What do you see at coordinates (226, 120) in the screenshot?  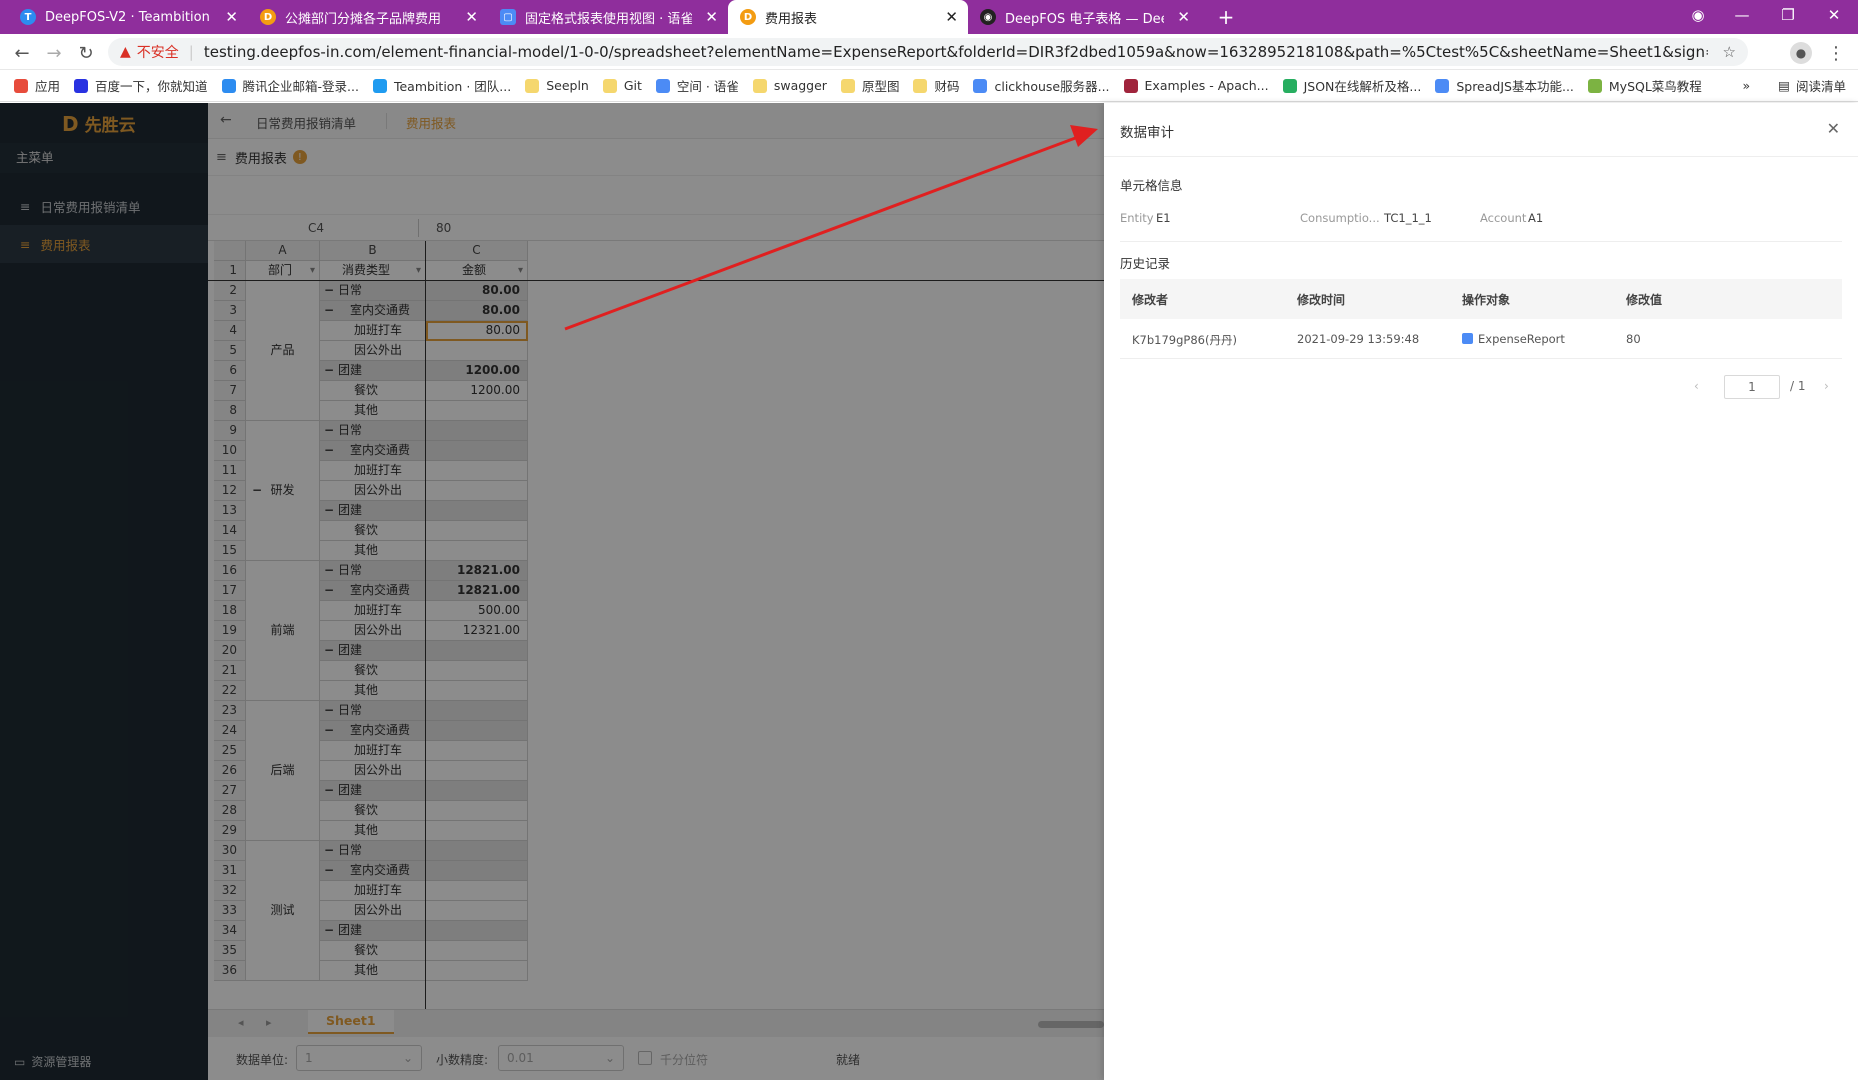 I see `back-arrow-icon: ←` at bounding box center [226, 120].